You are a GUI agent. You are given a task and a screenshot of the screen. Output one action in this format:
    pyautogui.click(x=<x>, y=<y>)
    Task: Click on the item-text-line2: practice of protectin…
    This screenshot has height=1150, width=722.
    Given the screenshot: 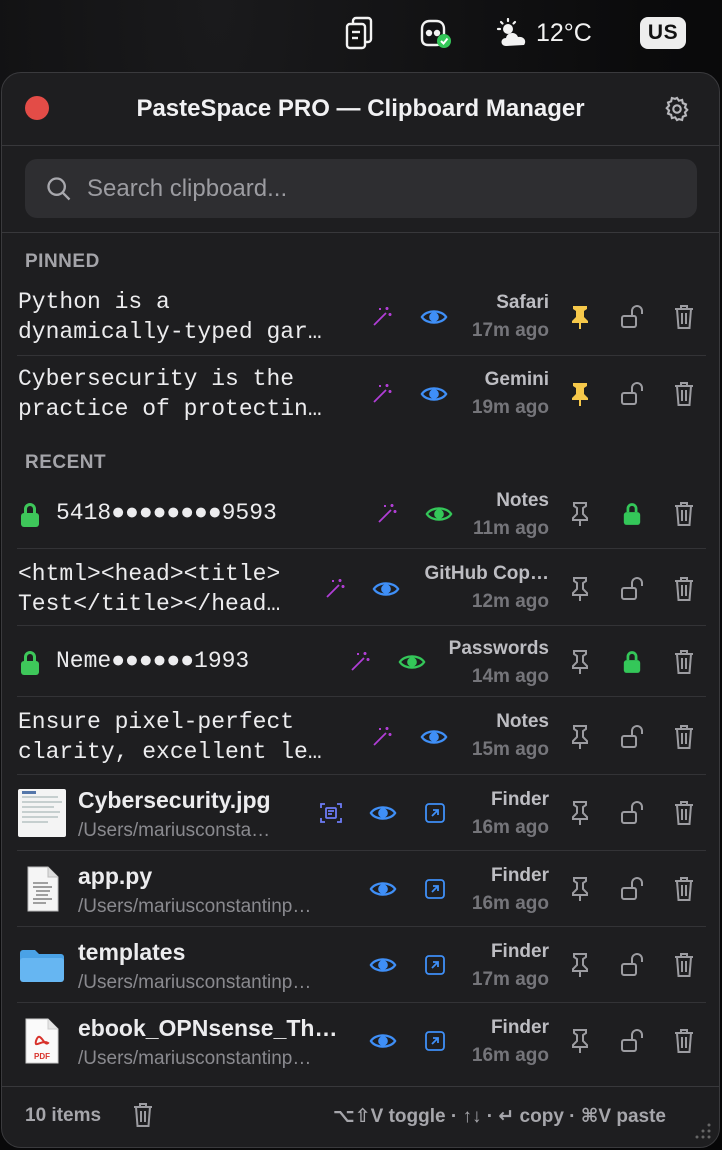 What is the action you would take?
    pyautogui.click(x=170, y=409)
    